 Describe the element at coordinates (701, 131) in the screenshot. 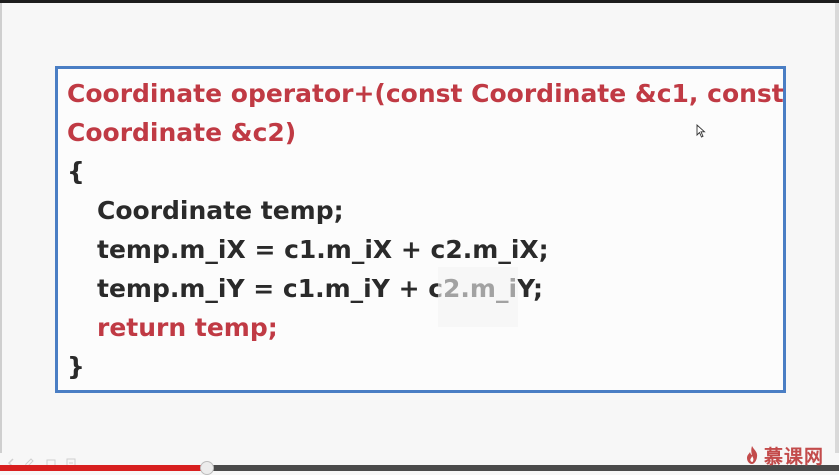

I see `mouse-cursor-icon` at that location.